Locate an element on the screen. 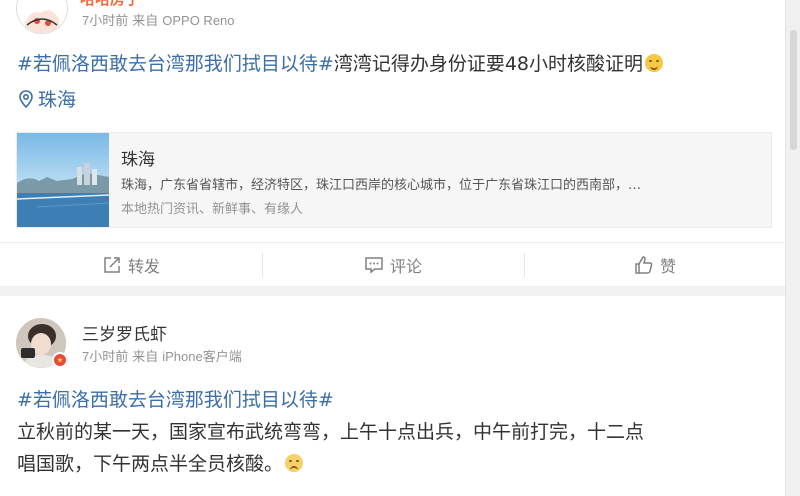  comment-icon is located at coordinates (374, 265).